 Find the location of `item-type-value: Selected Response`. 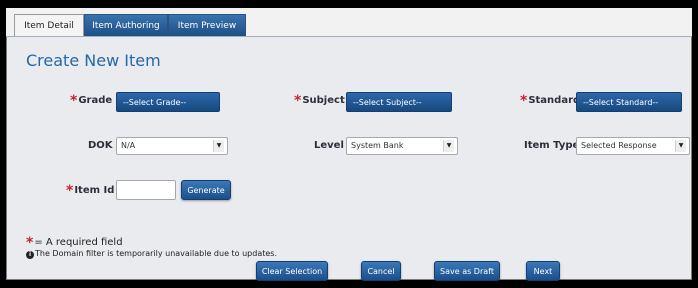

item-type-value: Selected Response is located at coordinates (619, 145).